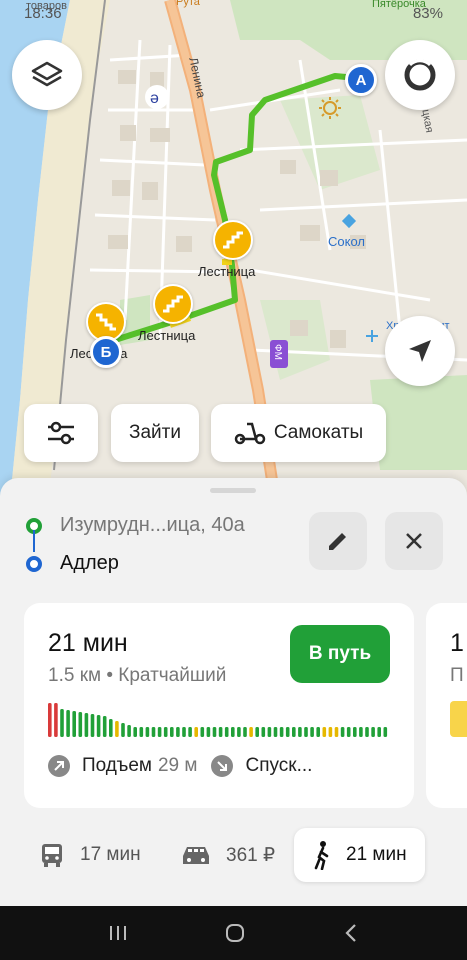 This screenshot has width=467, height=960. I want to click on assistant-button, so click(420, 75).